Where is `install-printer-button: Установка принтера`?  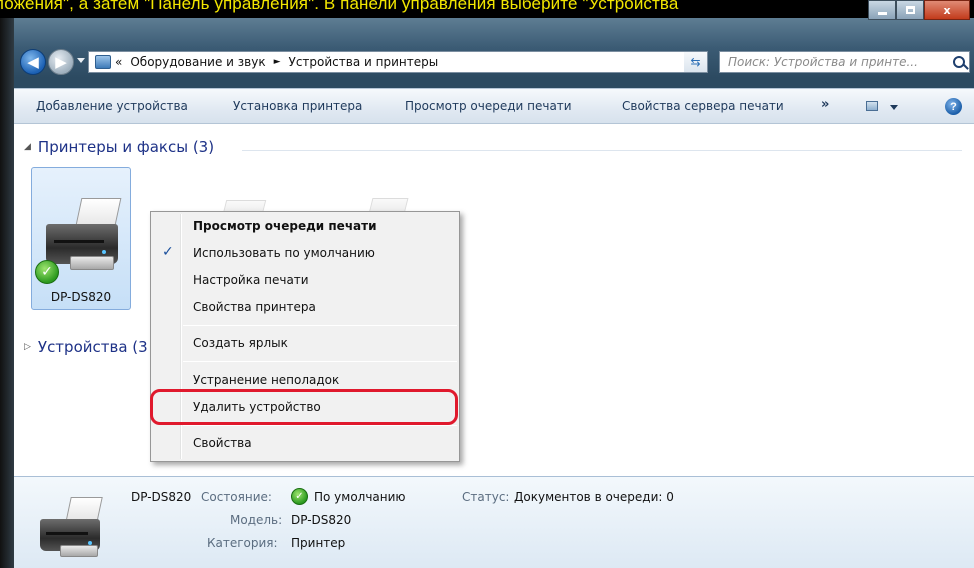 install-printer-button: Установка принтера is located at coordinates (297, 106).